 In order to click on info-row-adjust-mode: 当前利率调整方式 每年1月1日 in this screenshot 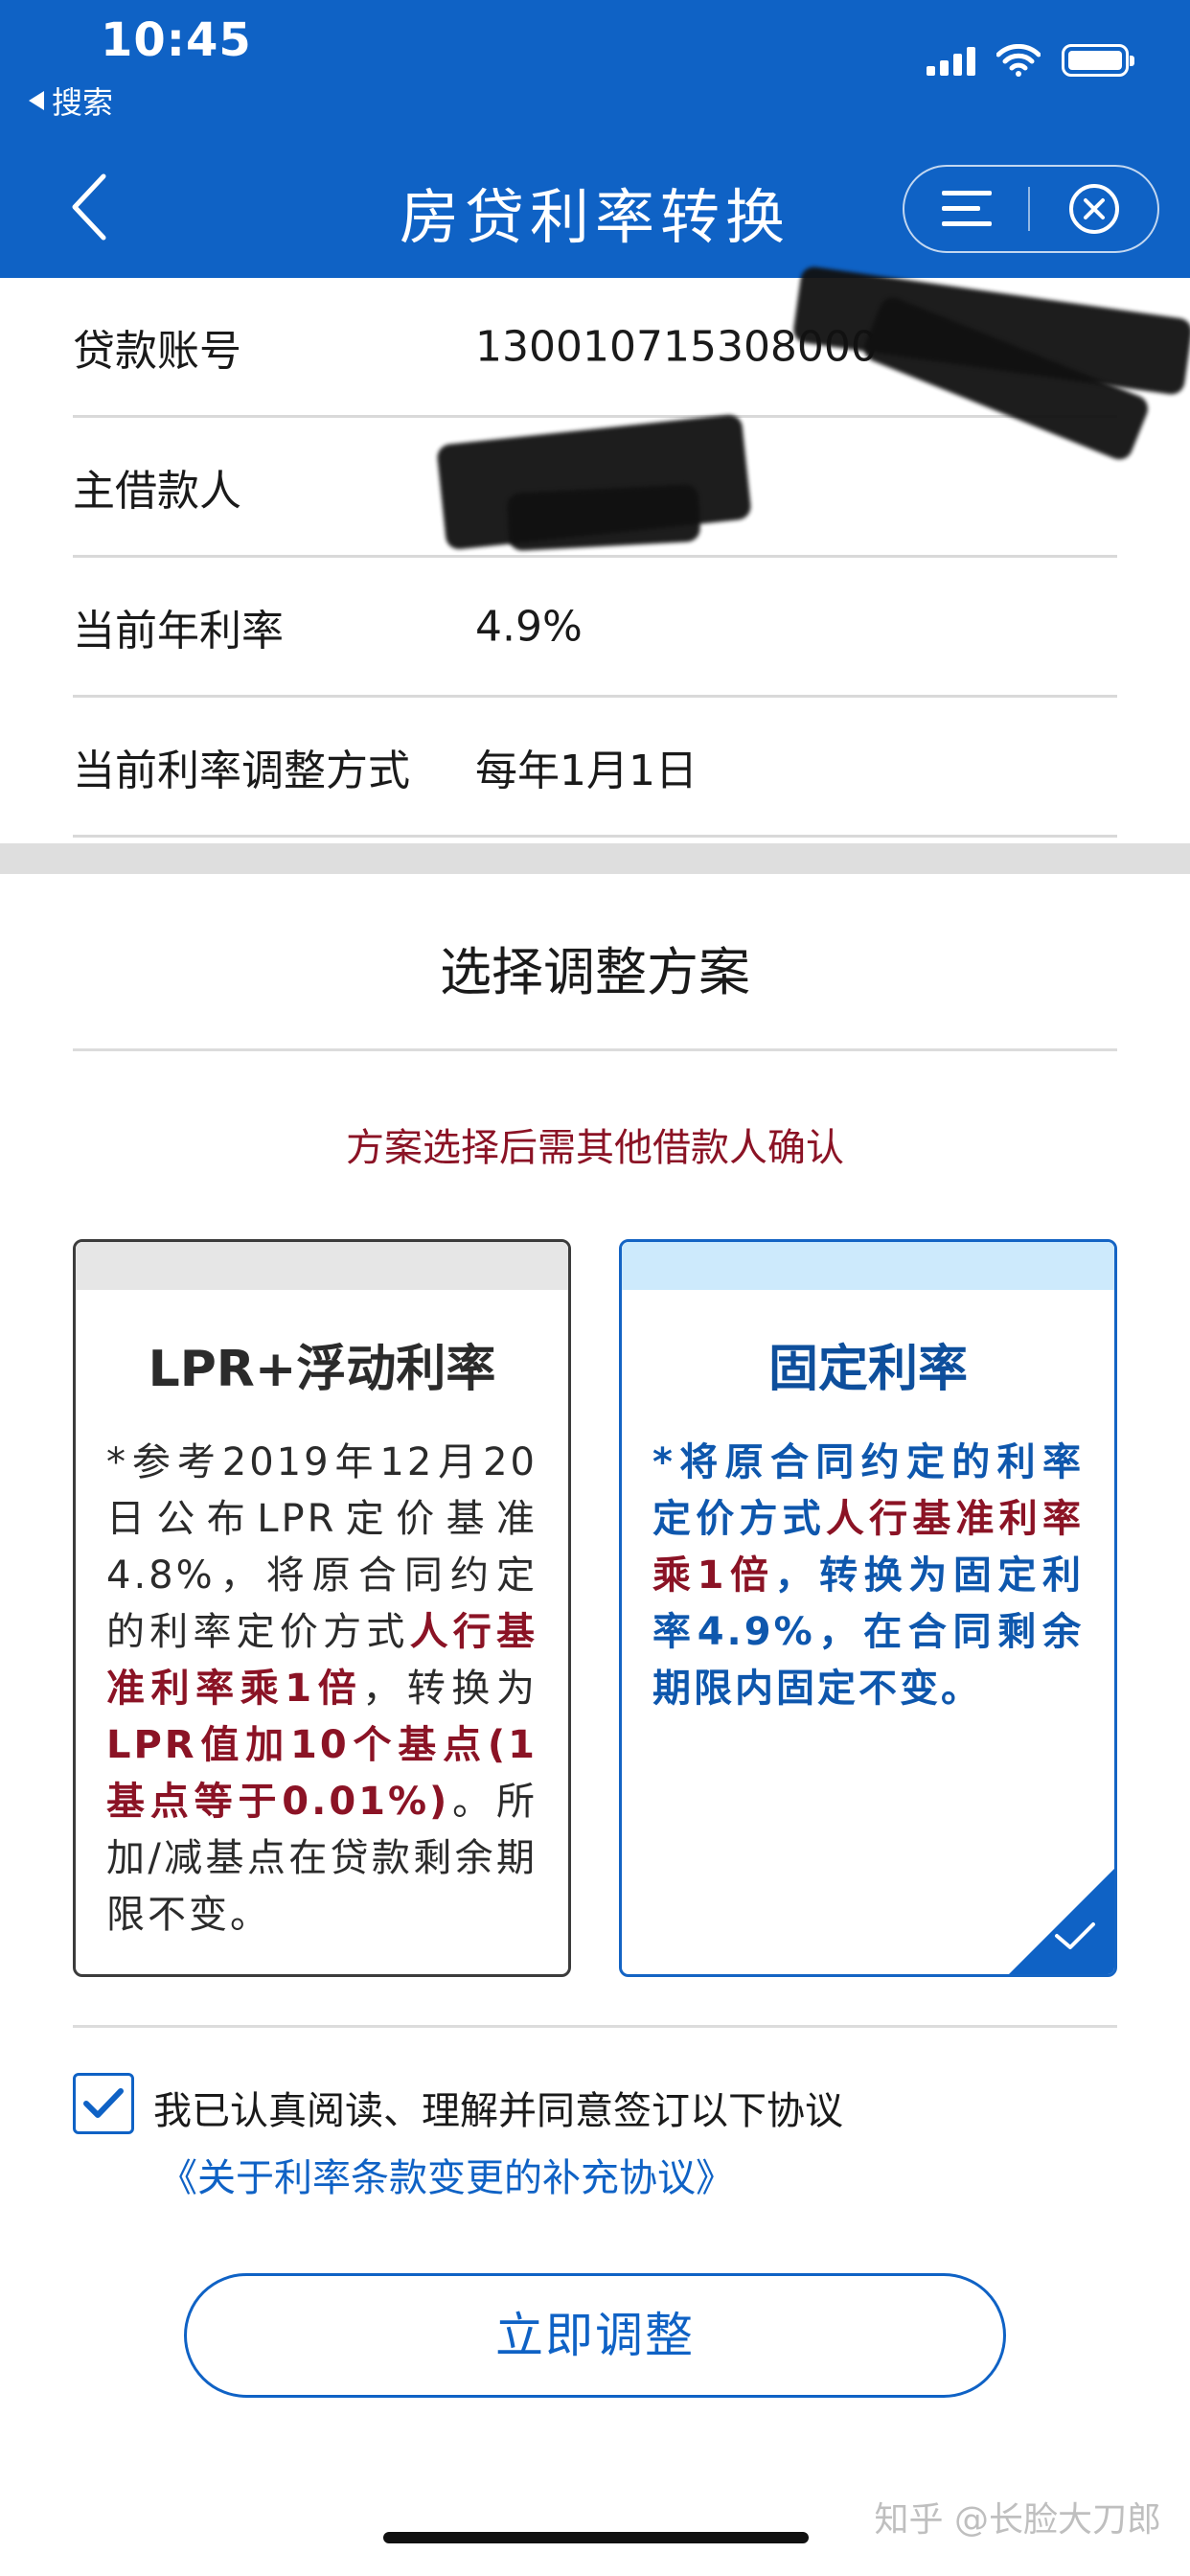, I will do `click(595, 768)`.